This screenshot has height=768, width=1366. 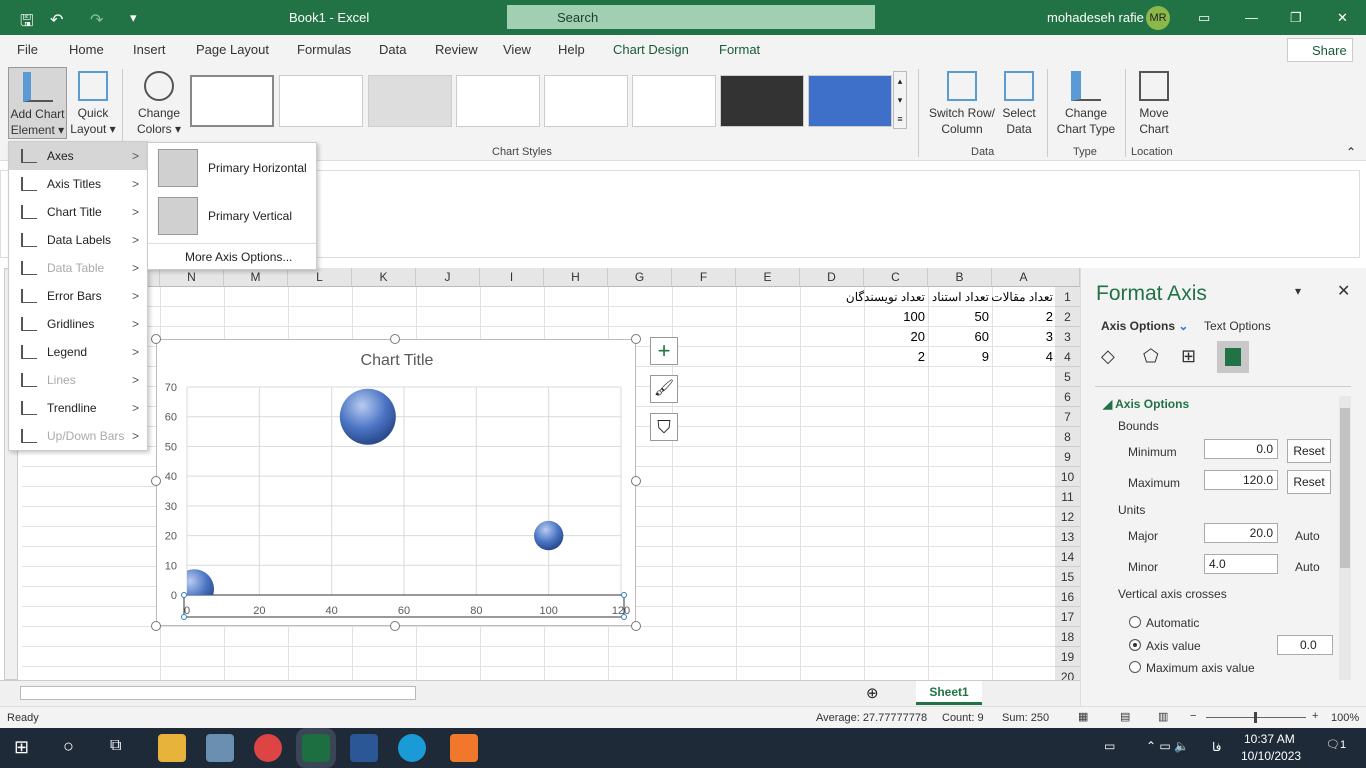 What do you see at coordinates (1241, 564) in the screenshot?
I see `minor-input: 4.0` at bounding box center [1241, 564].